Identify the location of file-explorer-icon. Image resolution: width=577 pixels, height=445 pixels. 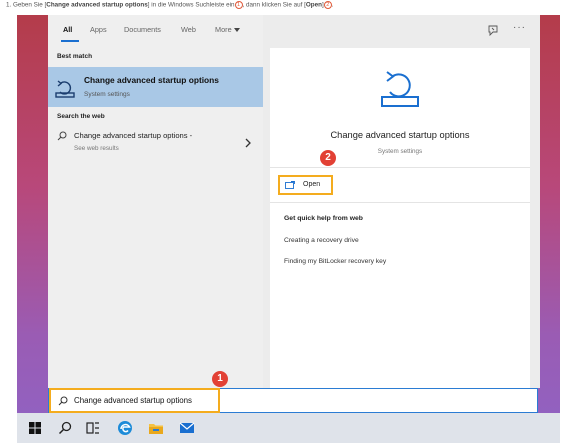
(156, 428).